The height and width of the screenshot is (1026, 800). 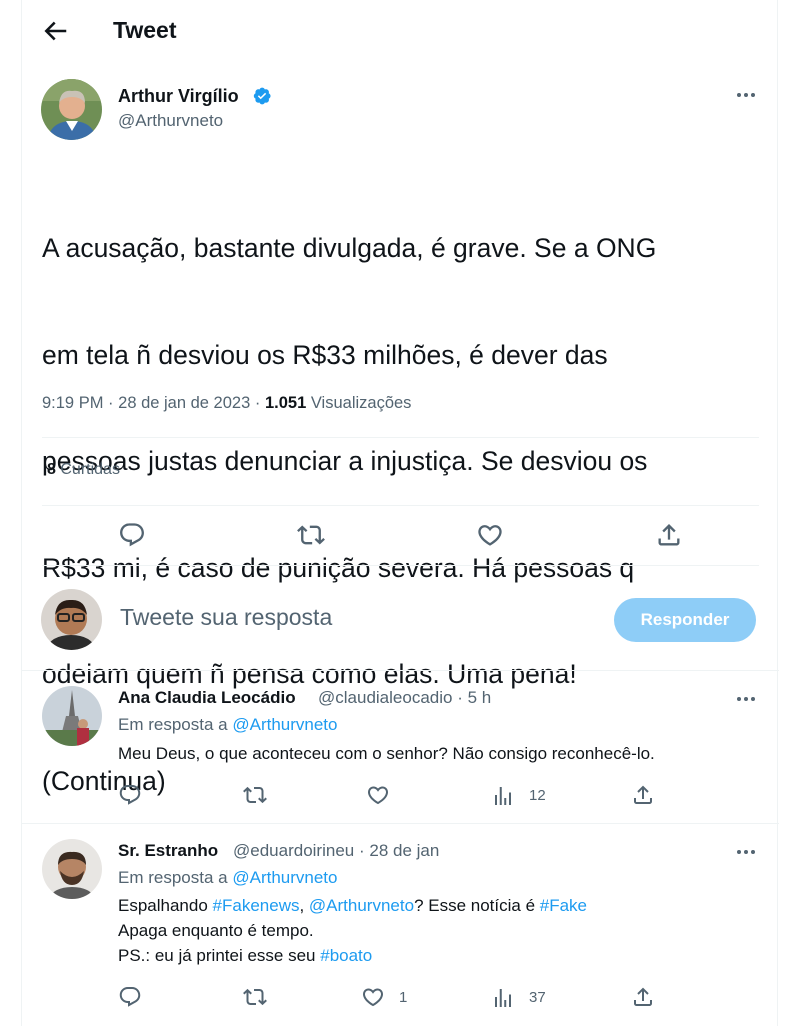 What do you see at coordinates (71, 109) in the screenshot?
I see `author-avatar` at bounding box center [71, 109].